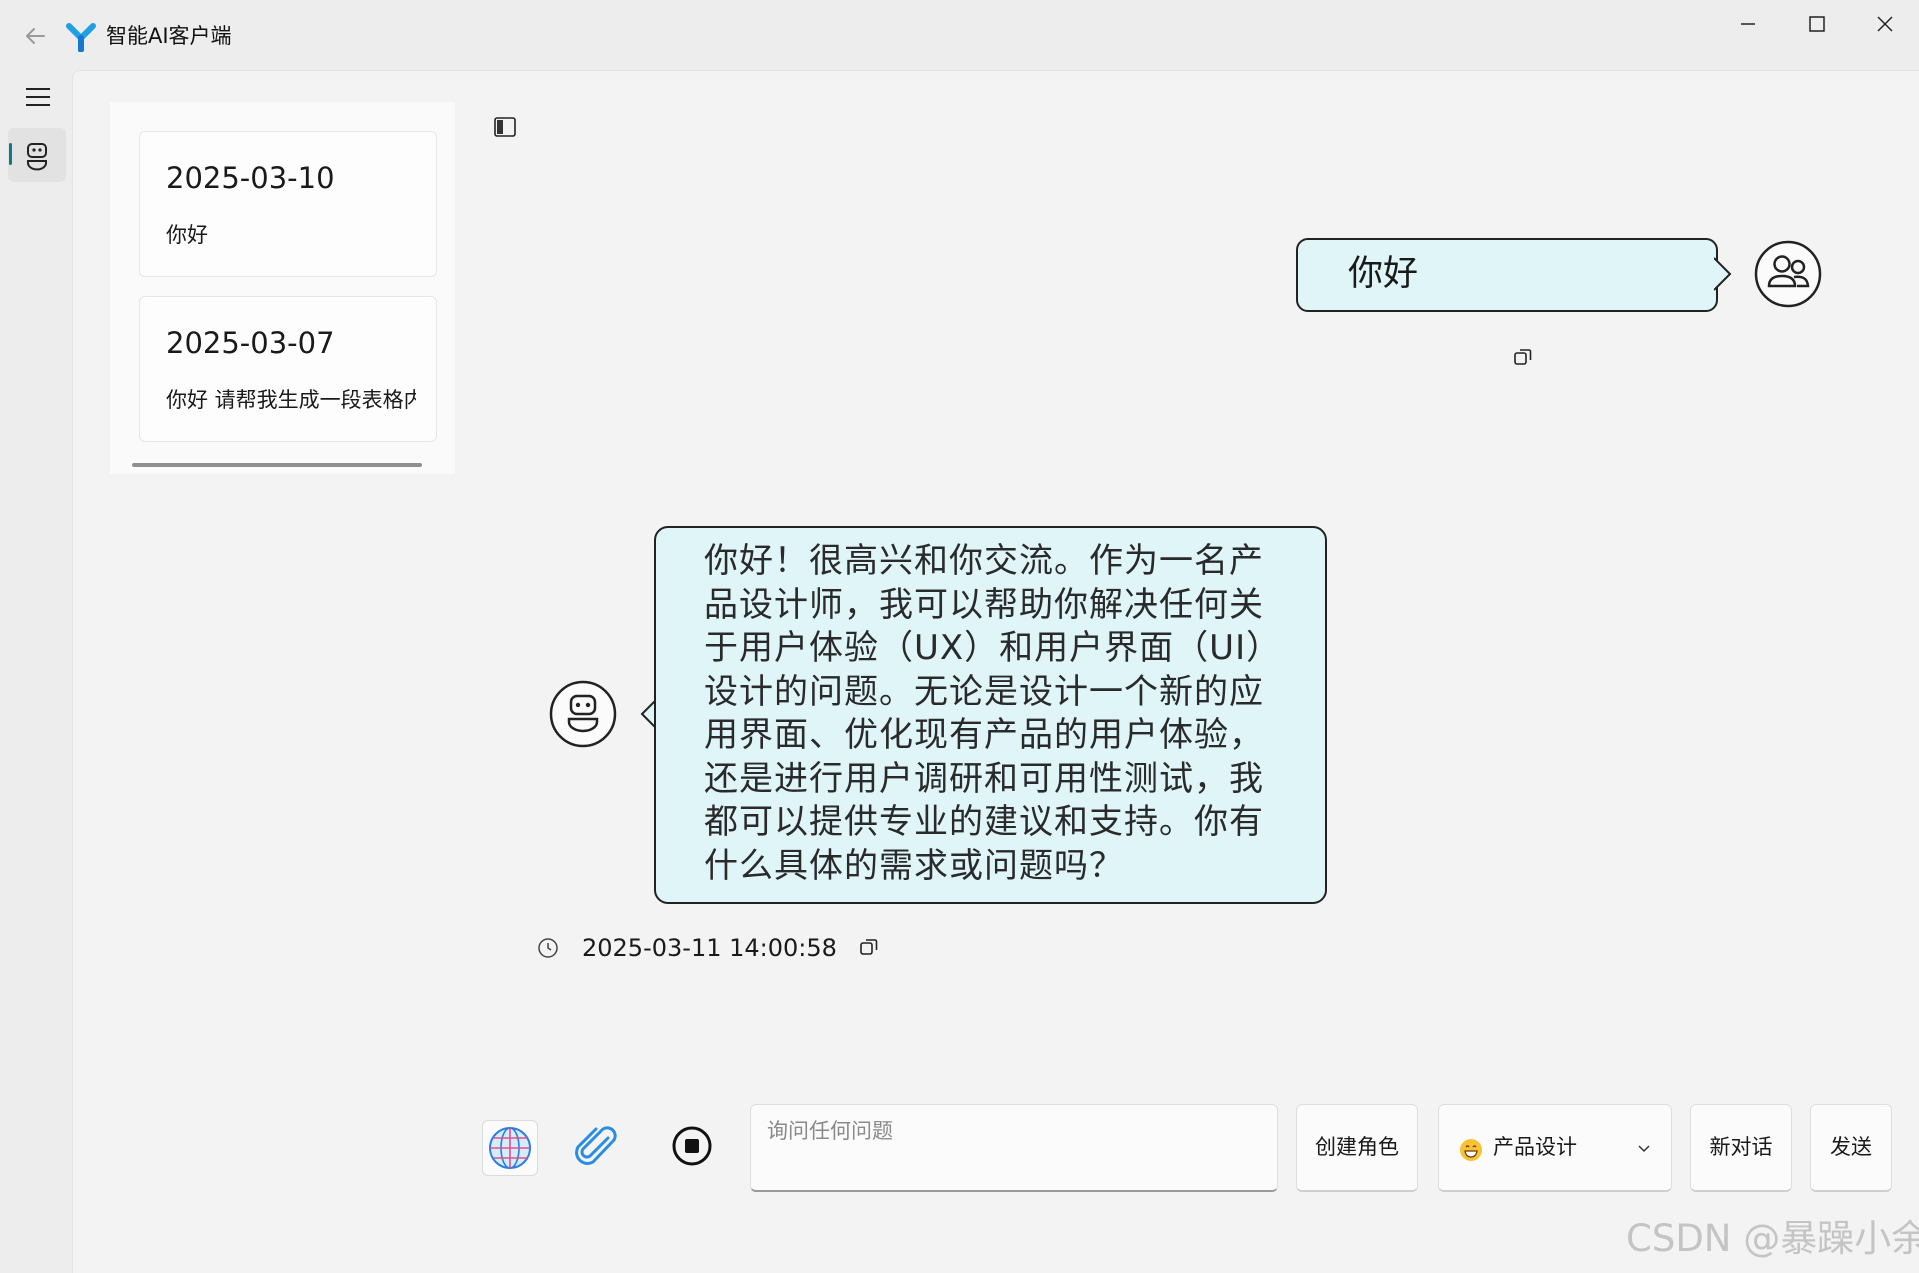 The height and width of the screenshot is (1273, 1919). Describe the element at coordinates (1644, 1149) in the screenshot. I see `chevron-down-icon` at that location.